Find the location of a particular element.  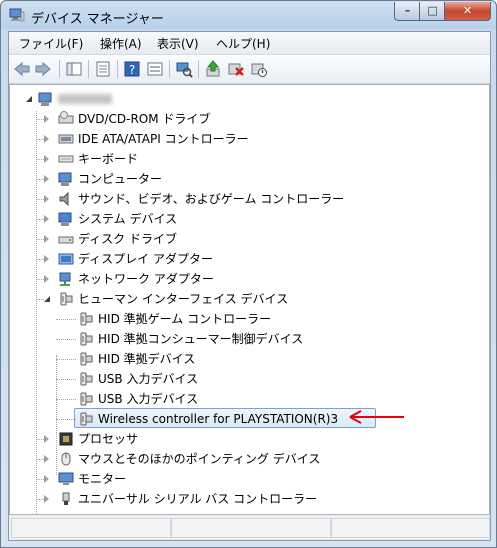

scan-hardware-icon is located at coordinates (184, 69).